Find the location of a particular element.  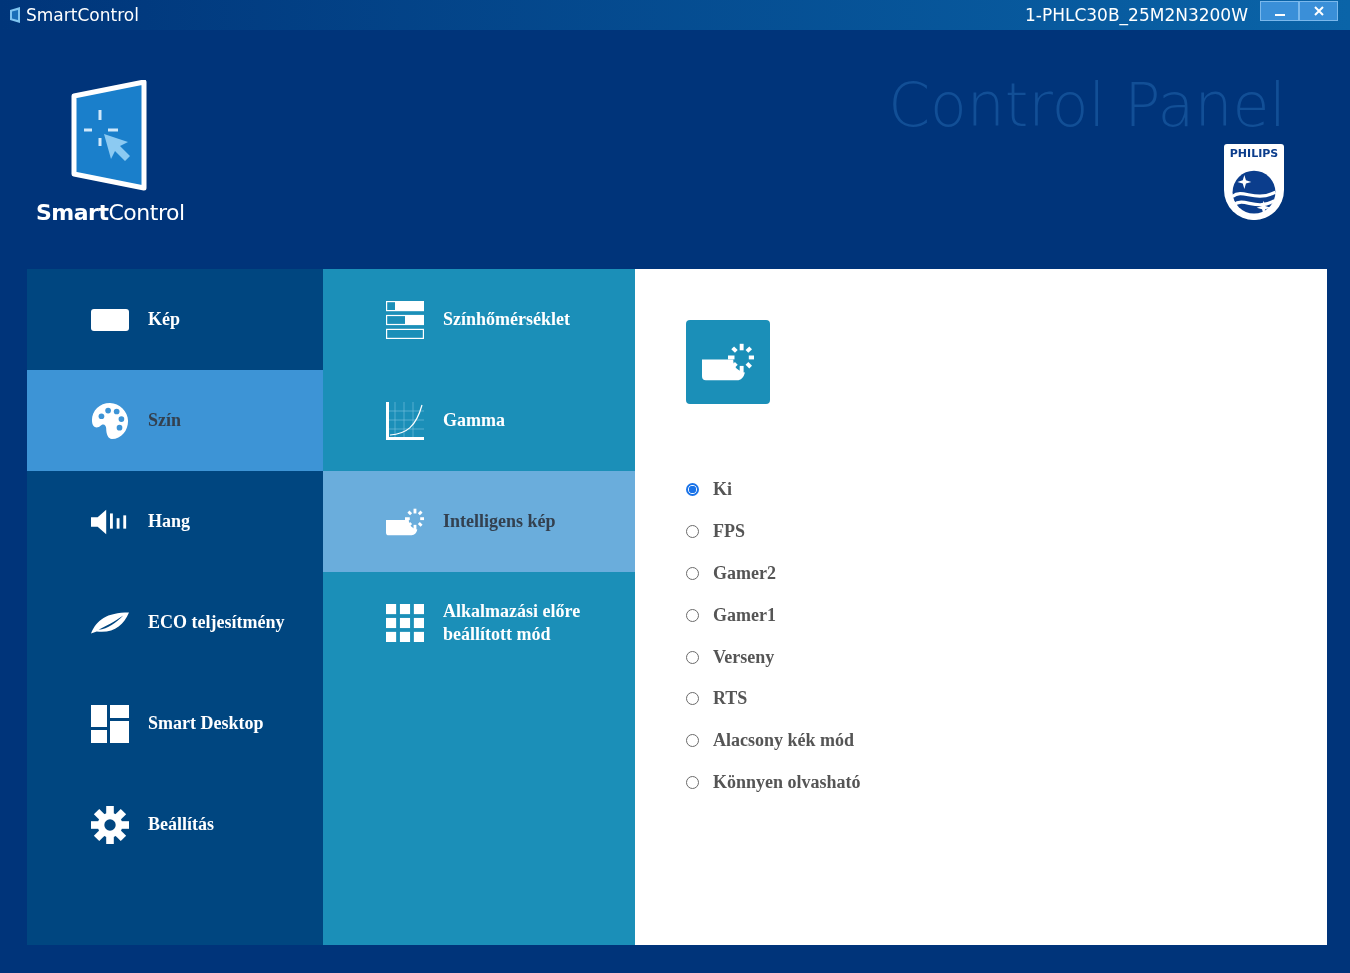

radio-option: Alacsony kék mód is located at coordinates (1006, 740).